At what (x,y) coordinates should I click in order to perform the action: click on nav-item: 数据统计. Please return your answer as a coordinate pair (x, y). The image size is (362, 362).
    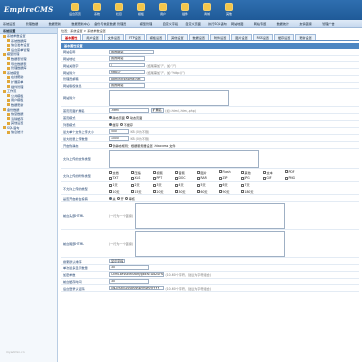
    Looking at the image, I should click on (283, 24).